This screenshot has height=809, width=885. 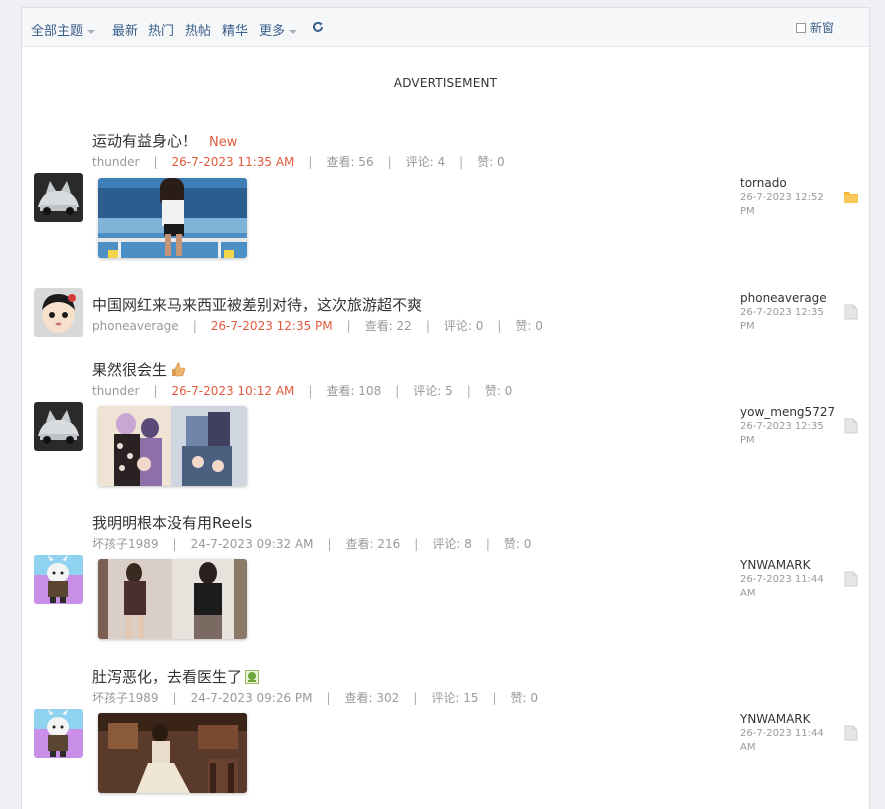 I want to click on reply-count: 评论: 4, so click(x=425, y=162).